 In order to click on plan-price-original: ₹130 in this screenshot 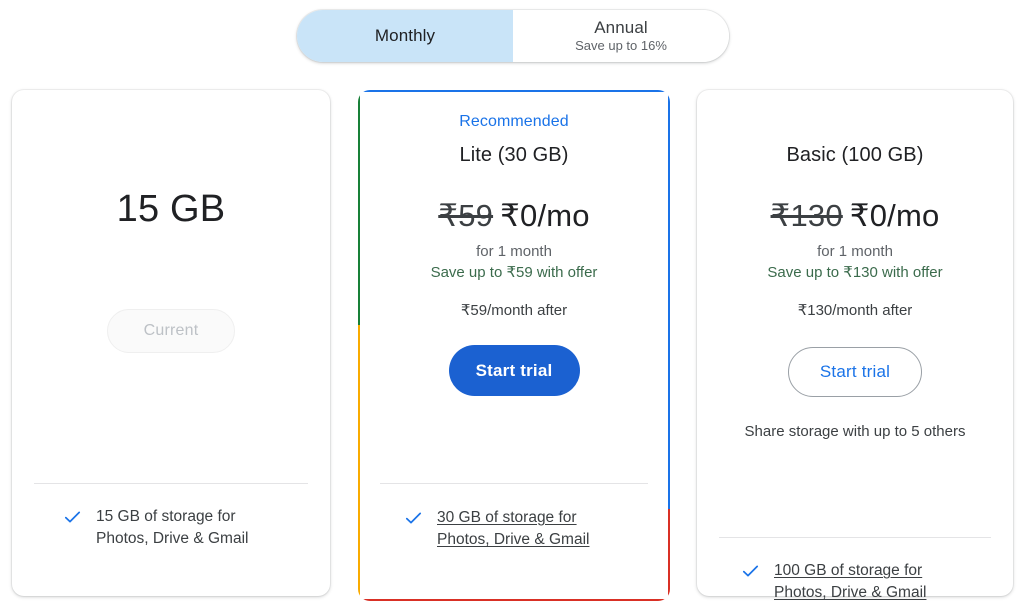, I will do `click(806, 215)`.